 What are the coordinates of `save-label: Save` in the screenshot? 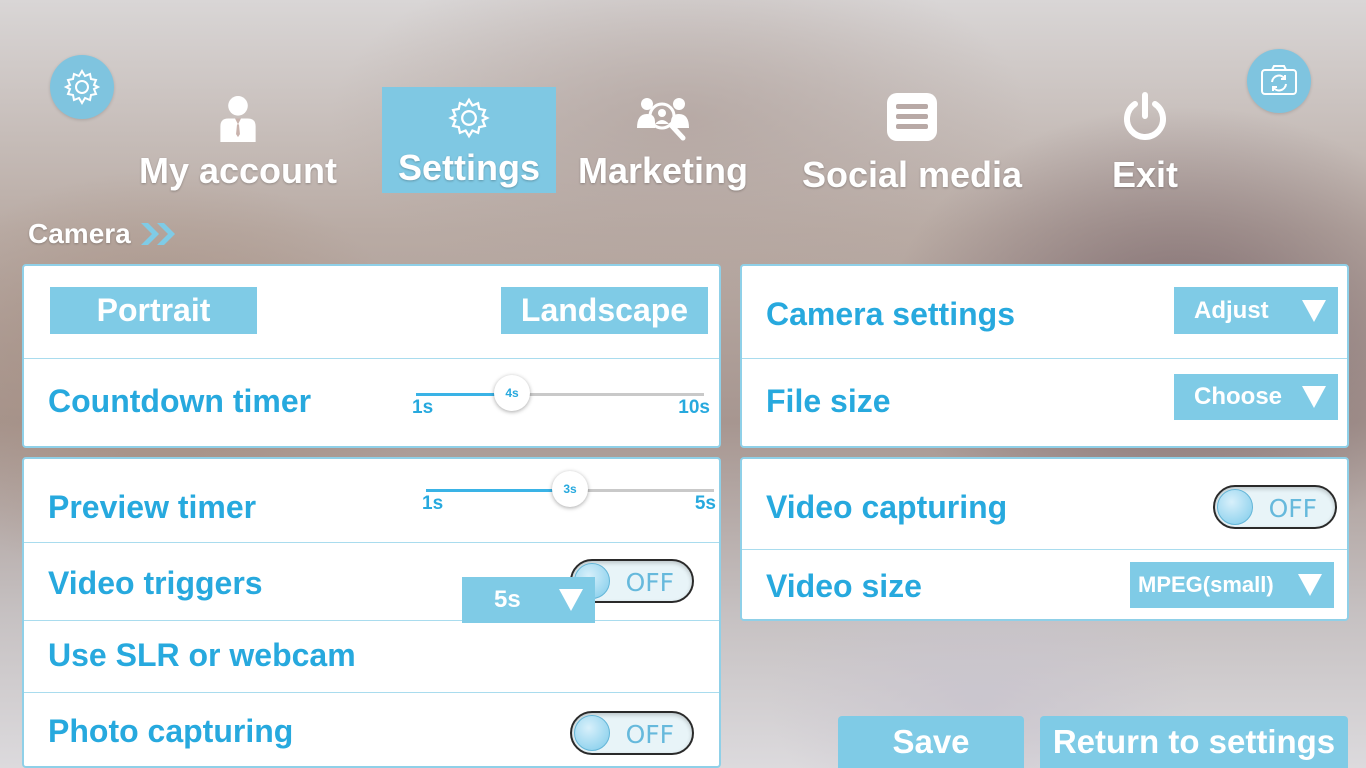 It's located at (931, 741).